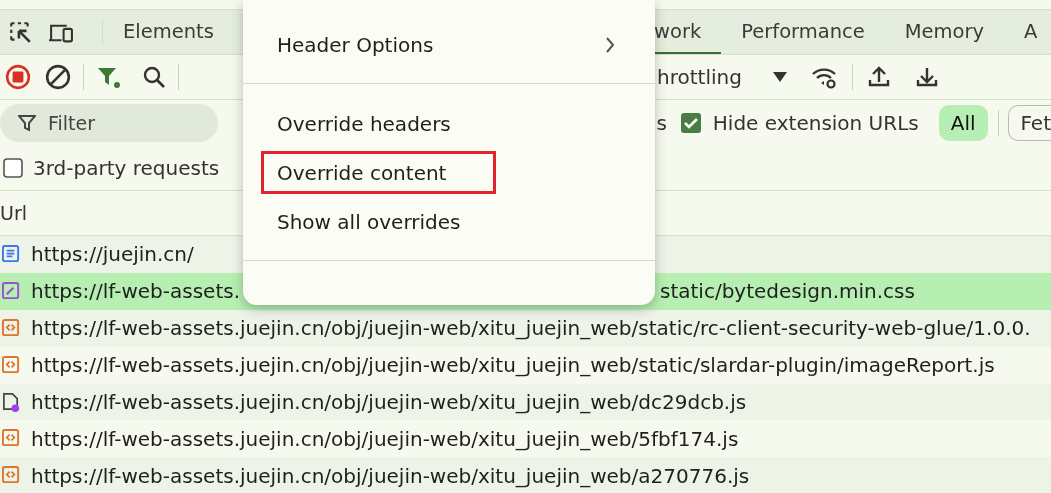  Describe the element at coordinates (926, 77) in the screenshot. I see `download-icon` at that location.